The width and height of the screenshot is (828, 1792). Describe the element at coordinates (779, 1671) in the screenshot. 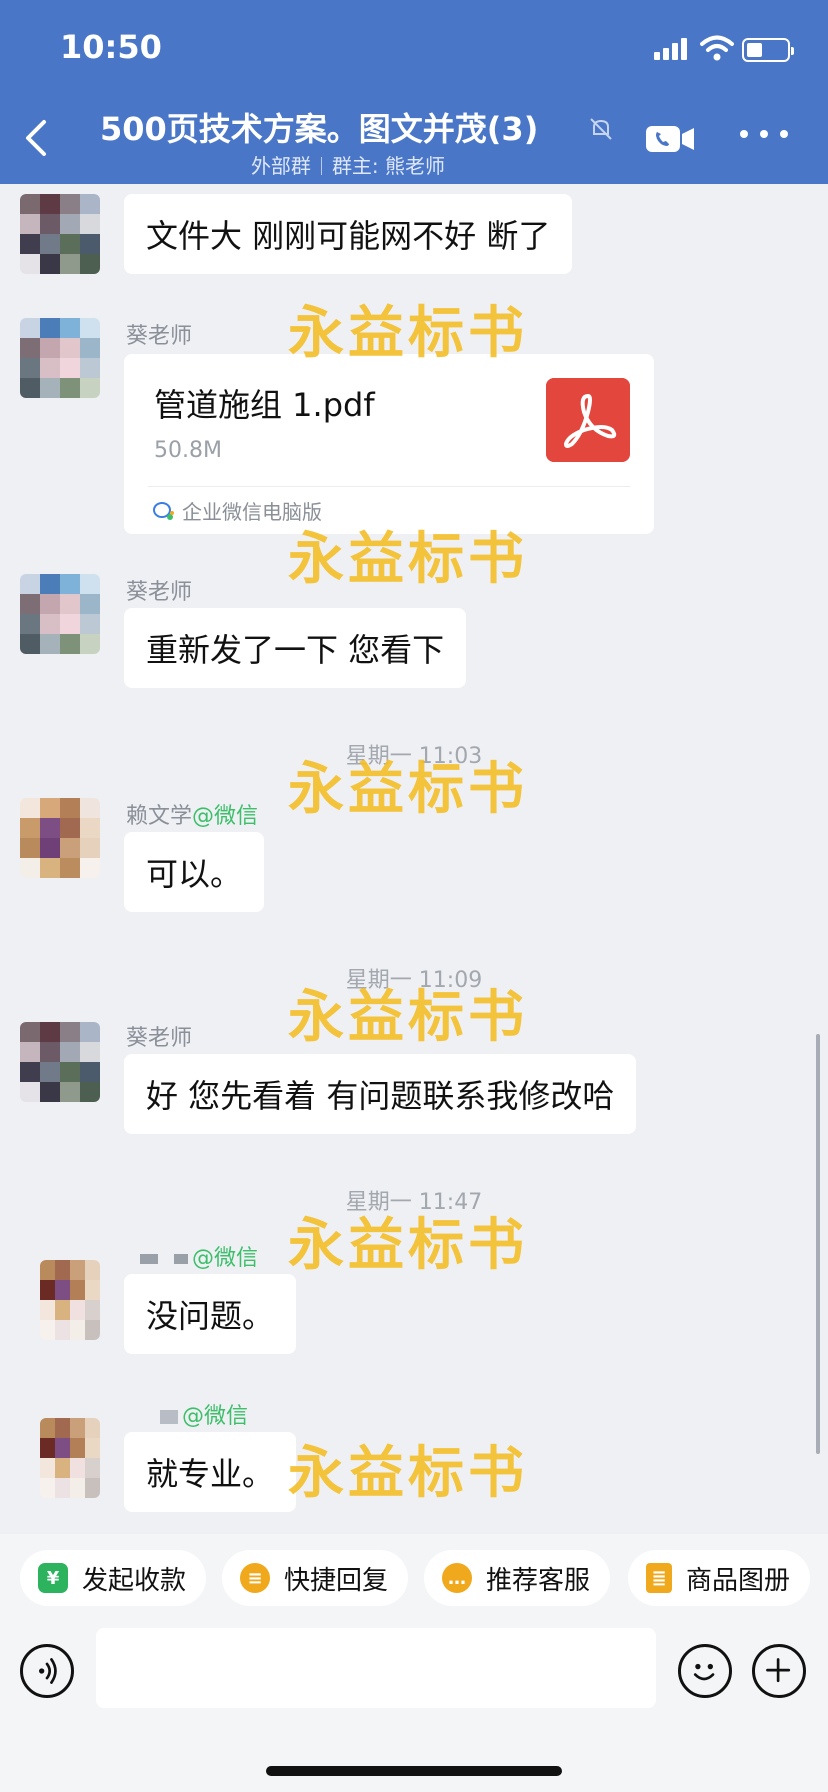

I see `plus-icon` at that location.